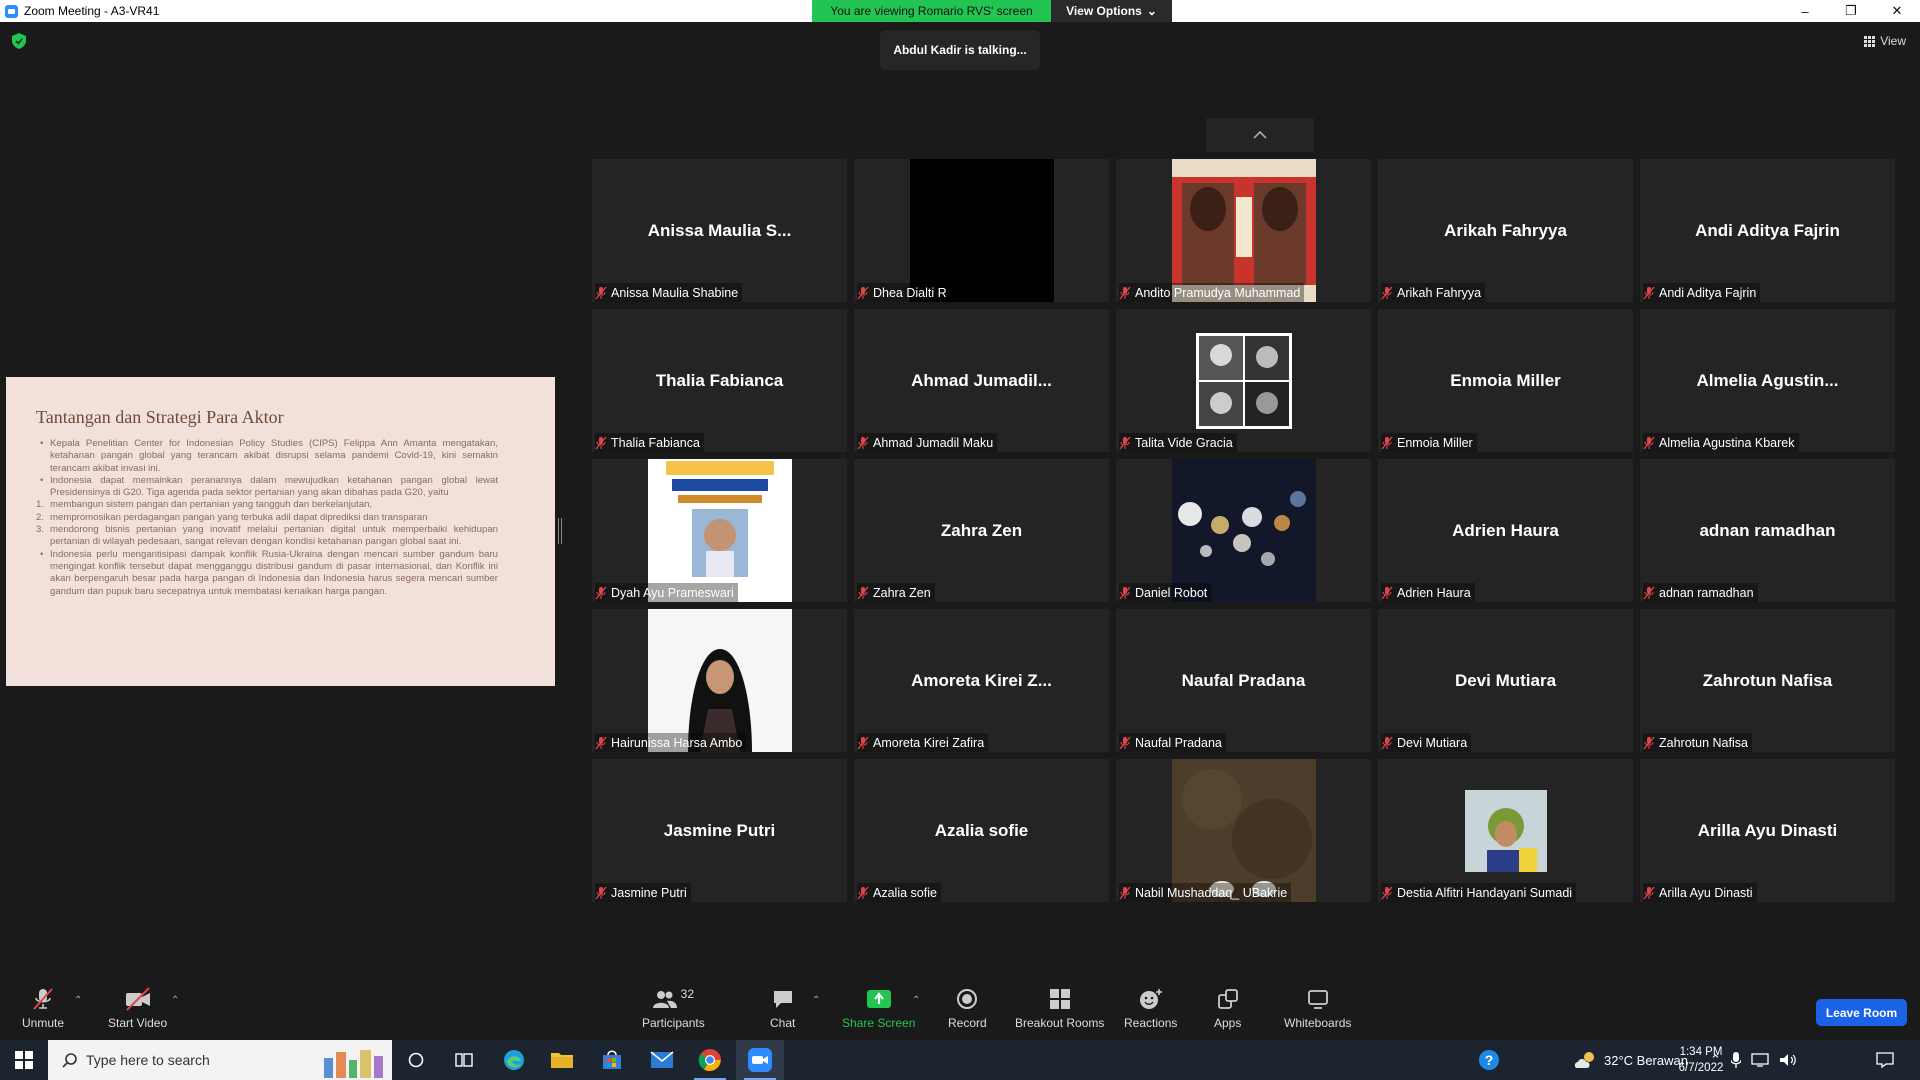  What do you see at coordinates (514, 1060) in the screenshot?
I see `edge-taskbar-button` at bounding box center [514, 1060].